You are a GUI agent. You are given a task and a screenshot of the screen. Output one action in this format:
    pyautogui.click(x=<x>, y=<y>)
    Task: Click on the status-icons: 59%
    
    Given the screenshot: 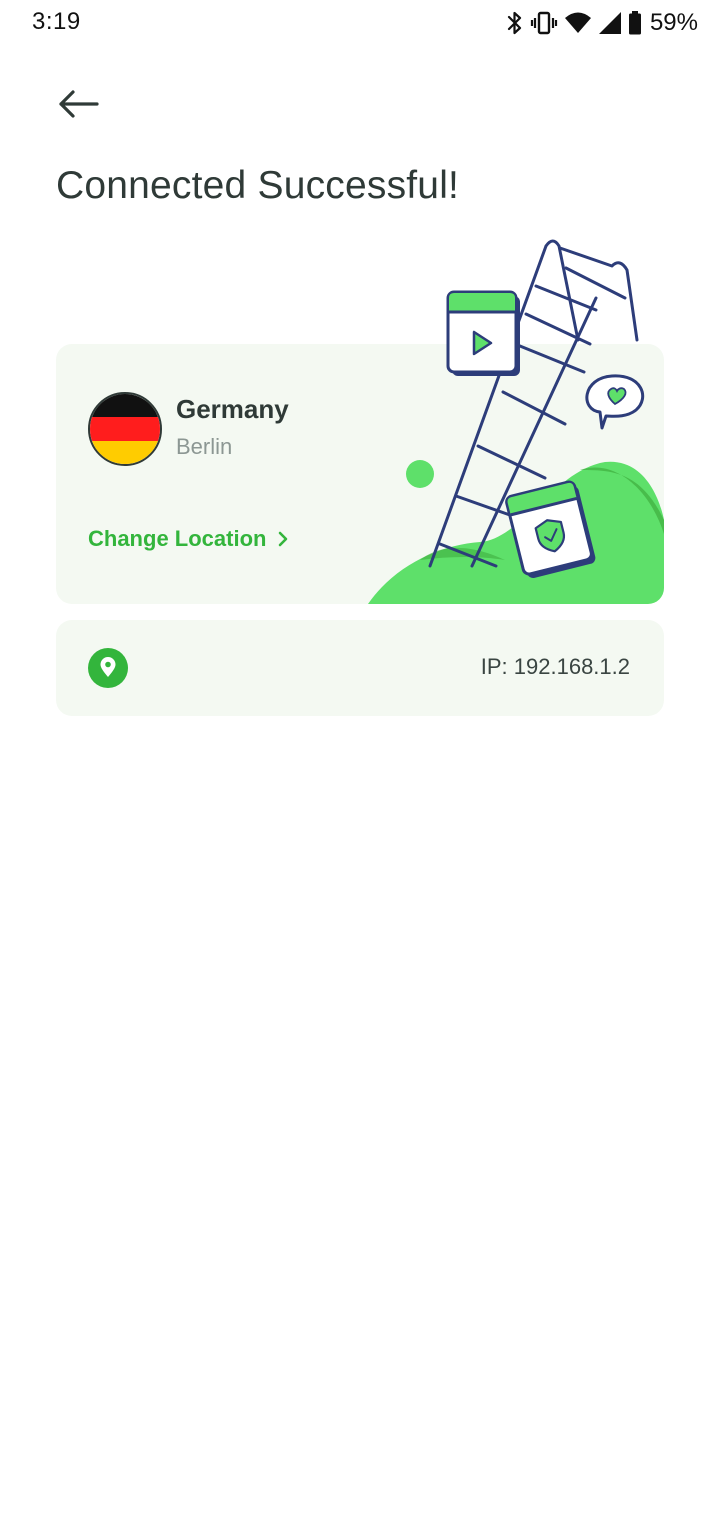 What is the action you would take?
    pyautogui.click(x=602, y=23)
    